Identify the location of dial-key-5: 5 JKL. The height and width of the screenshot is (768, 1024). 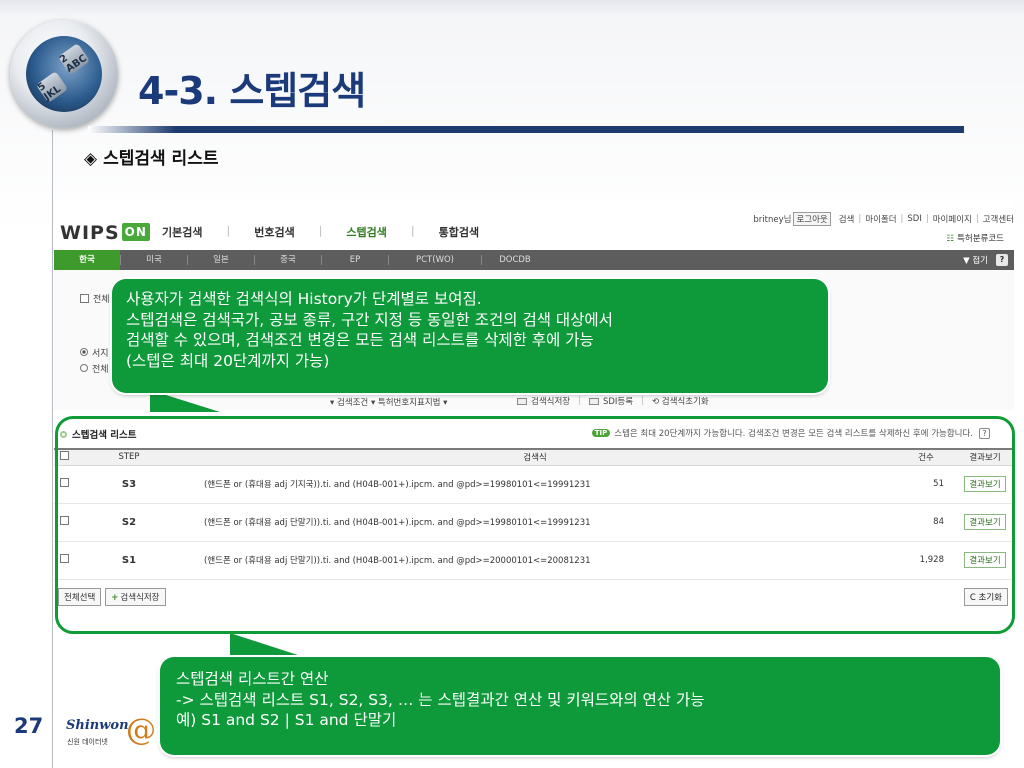
(52, 87).